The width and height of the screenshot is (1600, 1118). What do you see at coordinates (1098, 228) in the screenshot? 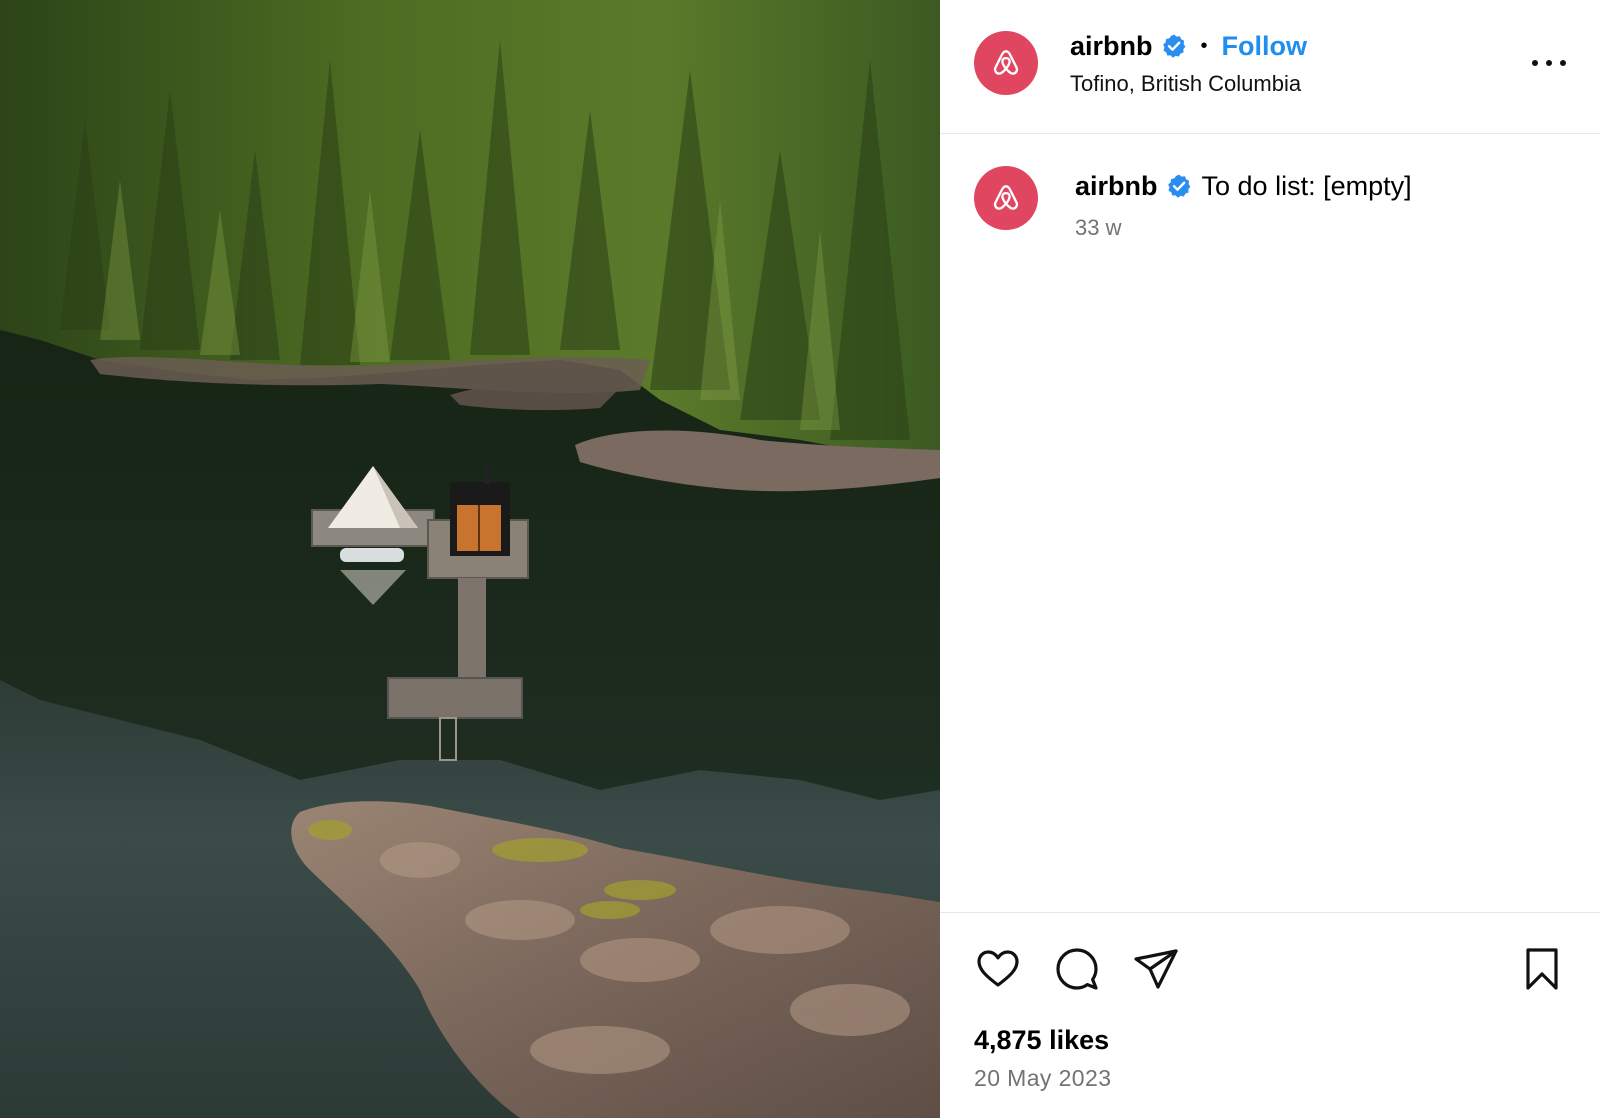
I see `caption-timestamp: 33 w` at bounding box center [1098, 228].